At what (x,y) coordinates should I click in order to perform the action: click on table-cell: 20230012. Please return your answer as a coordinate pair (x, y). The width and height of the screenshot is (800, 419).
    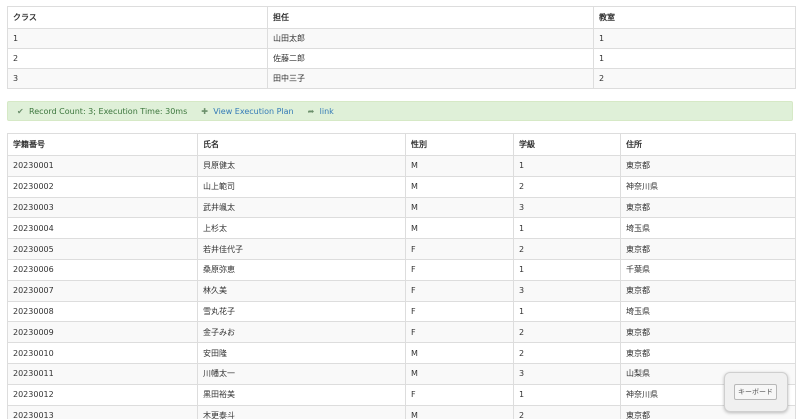
    Looking at the image, I should click on (102, 394).